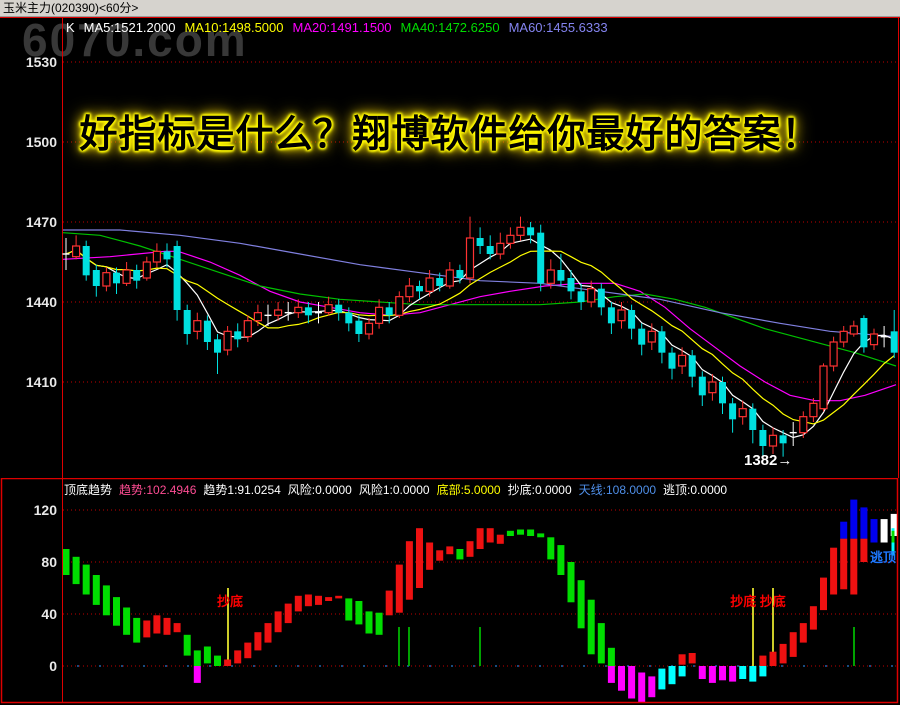 The height and width of the screenshot is (705, 900). What do you see at coordinates (230, 601) in the screenshot?
I see `buy-bottom-label: 抄底` at bounding box center [230, 601].